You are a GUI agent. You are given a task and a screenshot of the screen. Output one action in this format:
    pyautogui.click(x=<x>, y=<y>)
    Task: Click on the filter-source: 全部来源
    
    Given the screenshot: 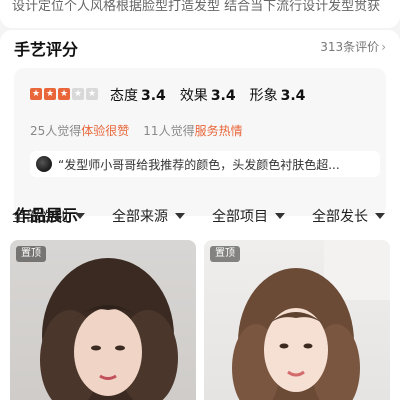 What is the action you would take?
    pyautogui.click(x=148, y=216)
    